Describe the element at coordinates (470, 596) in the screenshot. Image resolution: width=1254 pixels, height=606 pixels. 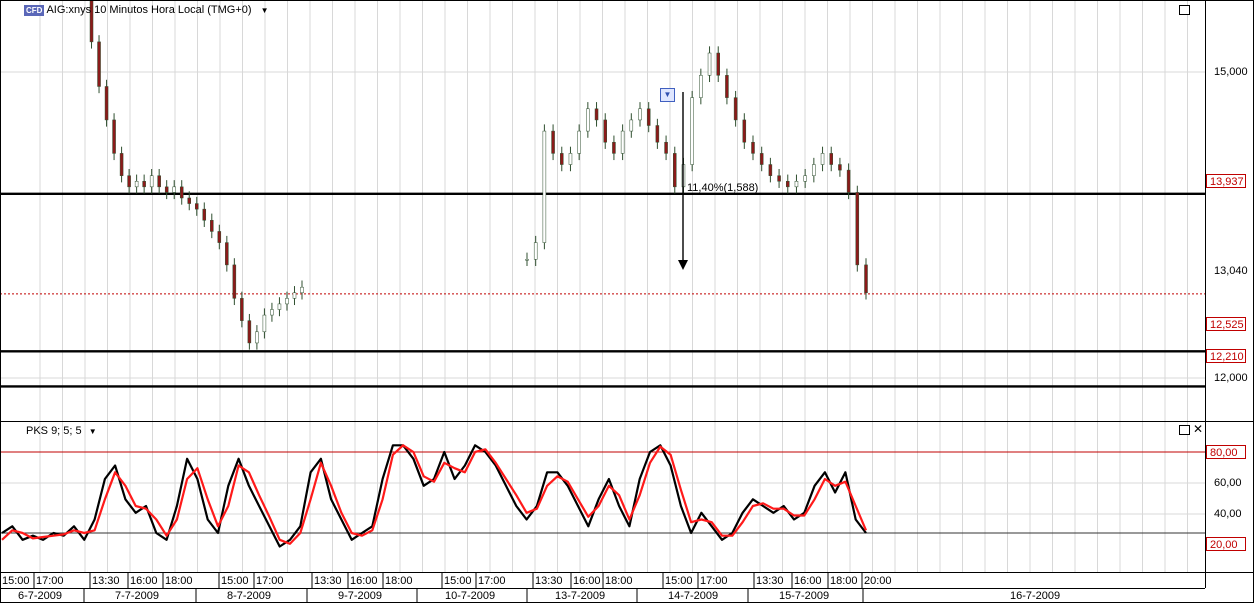
I see `date-tick-label: 10-7-2009` at that location.